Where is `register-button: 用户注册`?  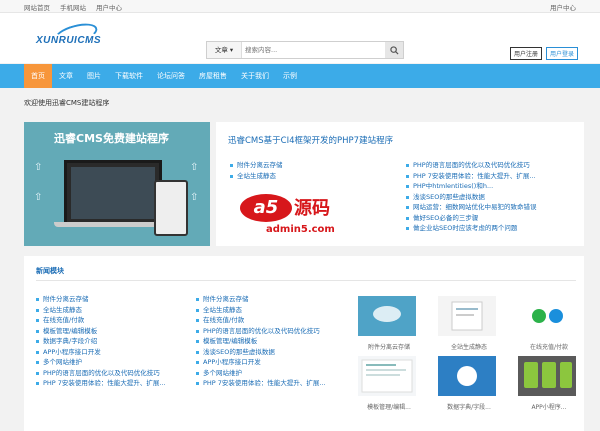 register-button: 用户注册 is located at coordinates (525, 53).